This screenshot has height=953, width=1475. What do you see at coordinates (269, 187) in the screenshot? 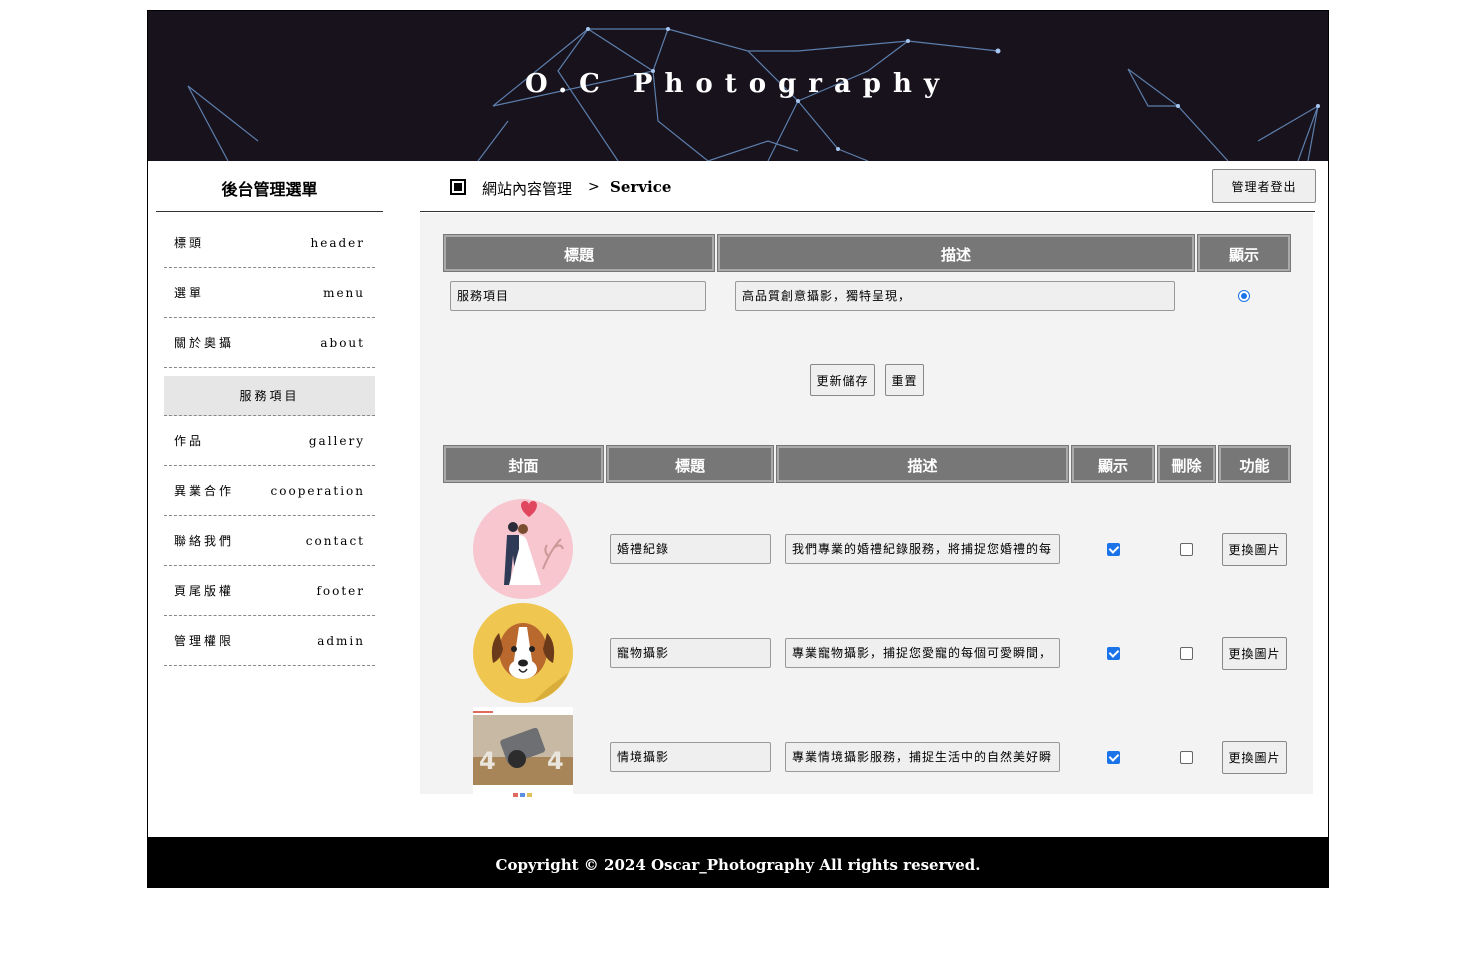
I see `sidebar-title: 後台管理選單` at bounding box center [269, 187].